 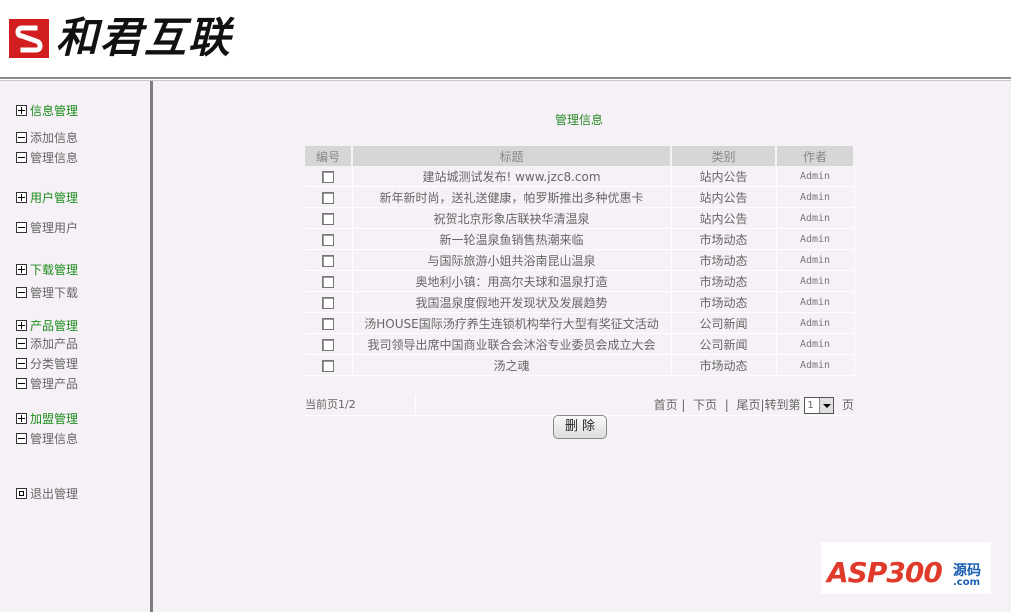 What do you see at coordinates (512, 260) in the screenshot?
I see `row-title: 与国际旅游小姐共浴南昆山温泉` at bounding box center [512, 260].